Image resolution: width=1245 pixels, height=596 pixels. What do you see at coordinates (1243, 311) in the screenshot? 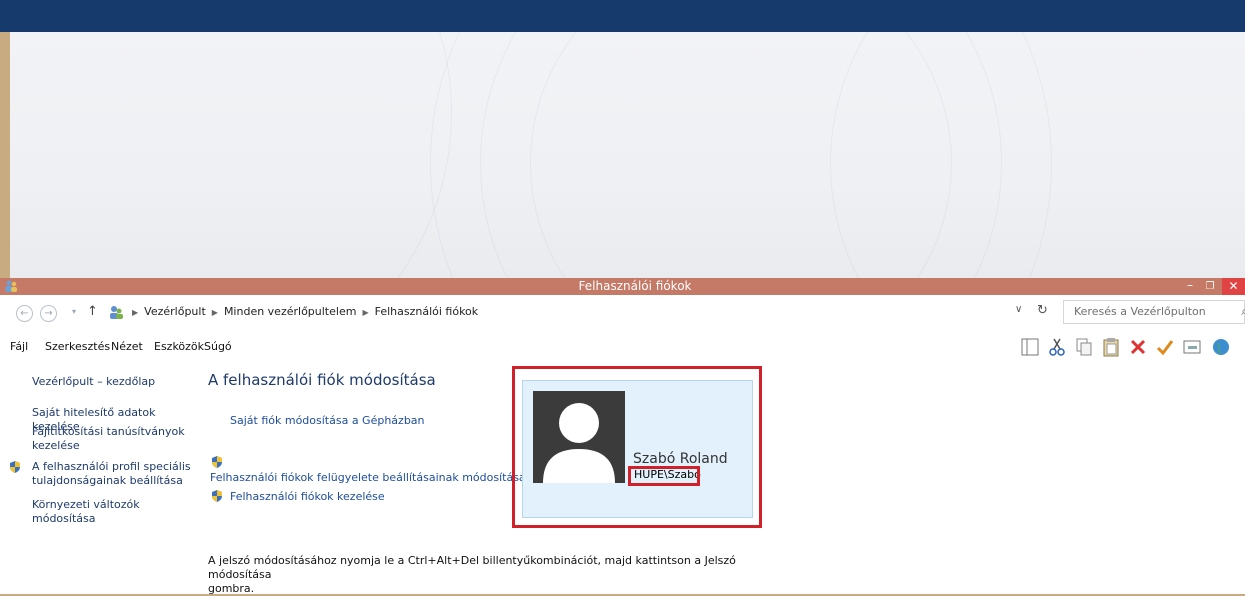
I see `search-icon: ⌕` at bounding box center [1243, 311].